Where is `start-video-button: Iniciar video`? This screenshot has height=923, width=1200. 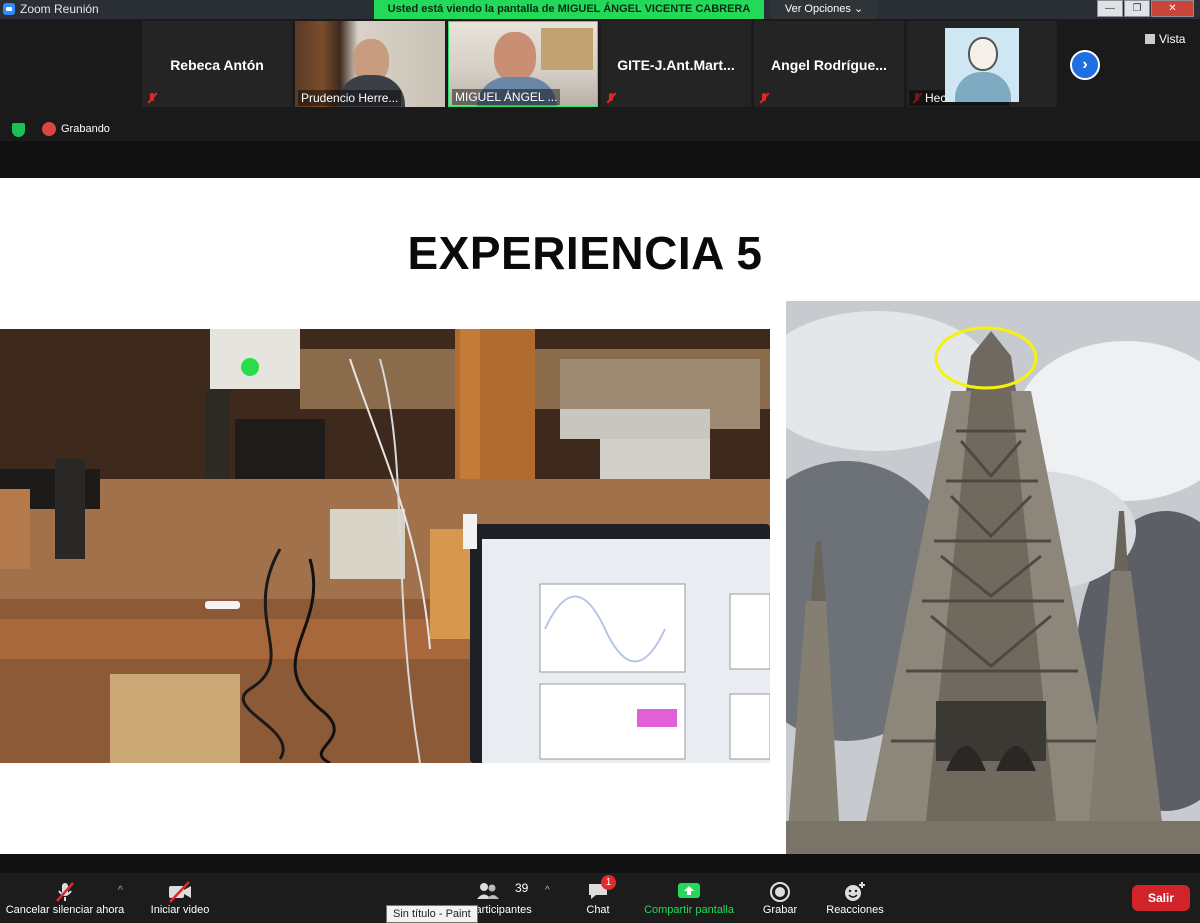 start-video-button: Iniciar video is located at coordinates (180, 898).